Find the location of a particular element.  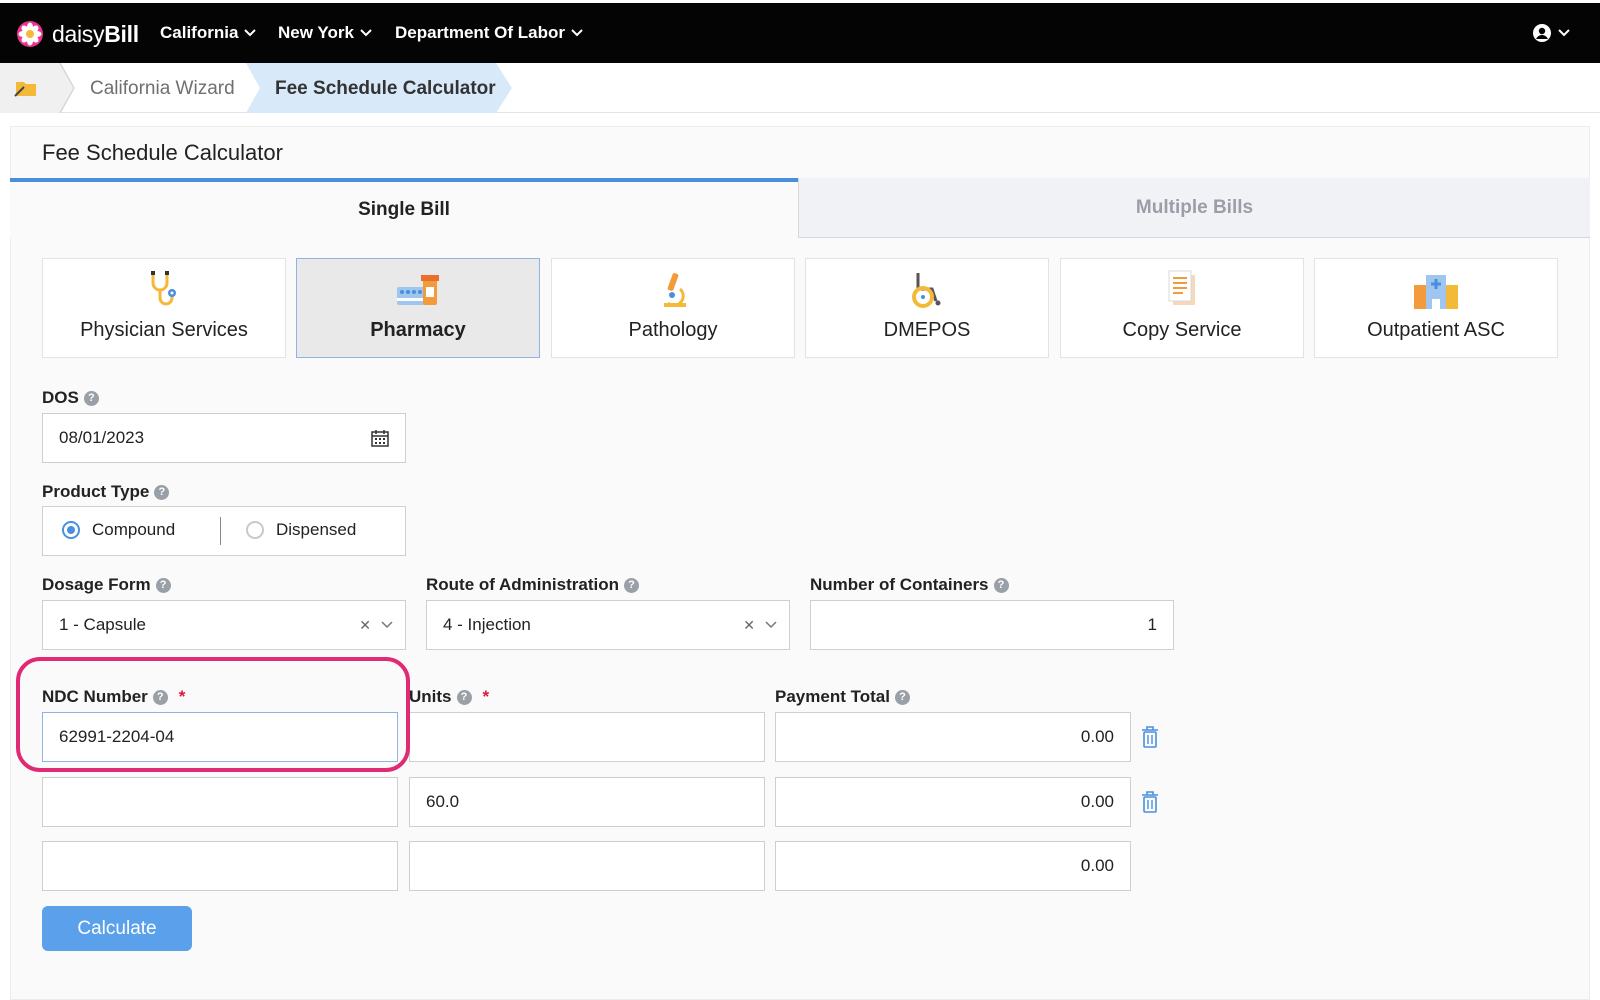

dosage-form-label: Dosage Form ? is located at coordinates (106, 585).